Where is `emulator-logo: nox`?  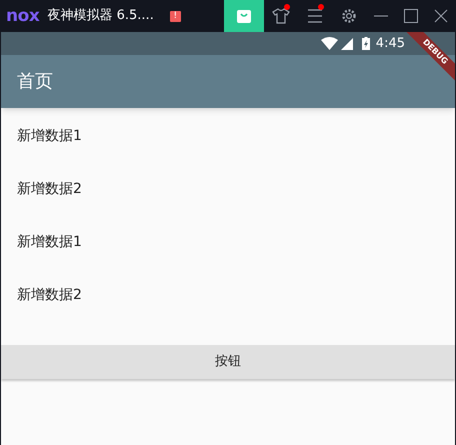
emulator-logo: nox is located at coordinates (23, 16).